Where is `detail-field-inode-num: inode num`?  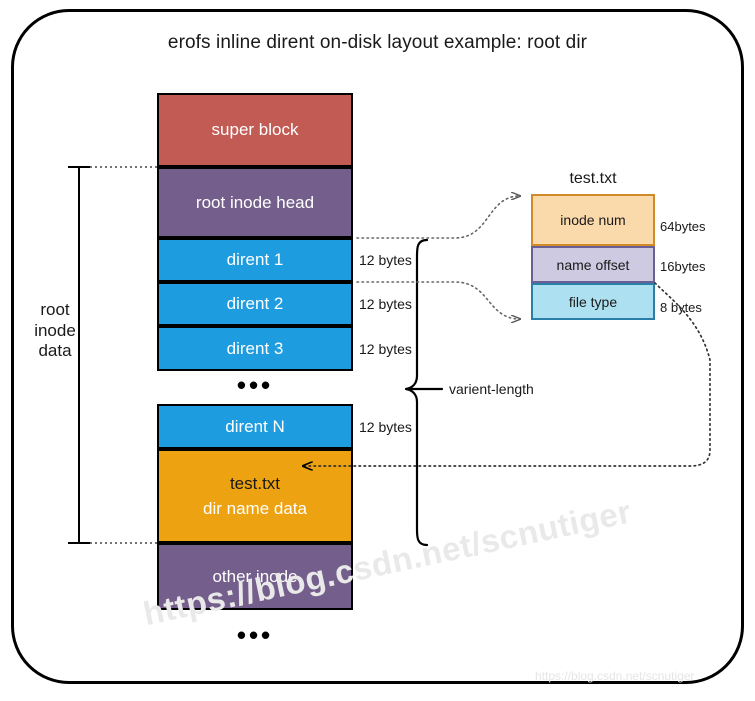
detail-field-inode-num: inode num is located at coordinates (593, 220).